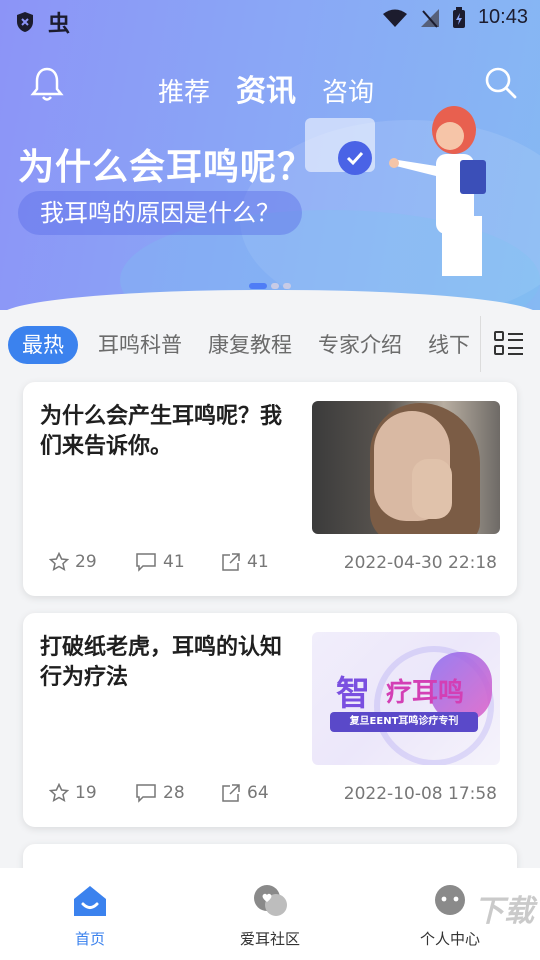 Image resolution: width=540 pixels, height=960 pixels. Describe the element at coordinates (89, 939) in the screenshot. I see `nav-home-label: 首页` at that location.